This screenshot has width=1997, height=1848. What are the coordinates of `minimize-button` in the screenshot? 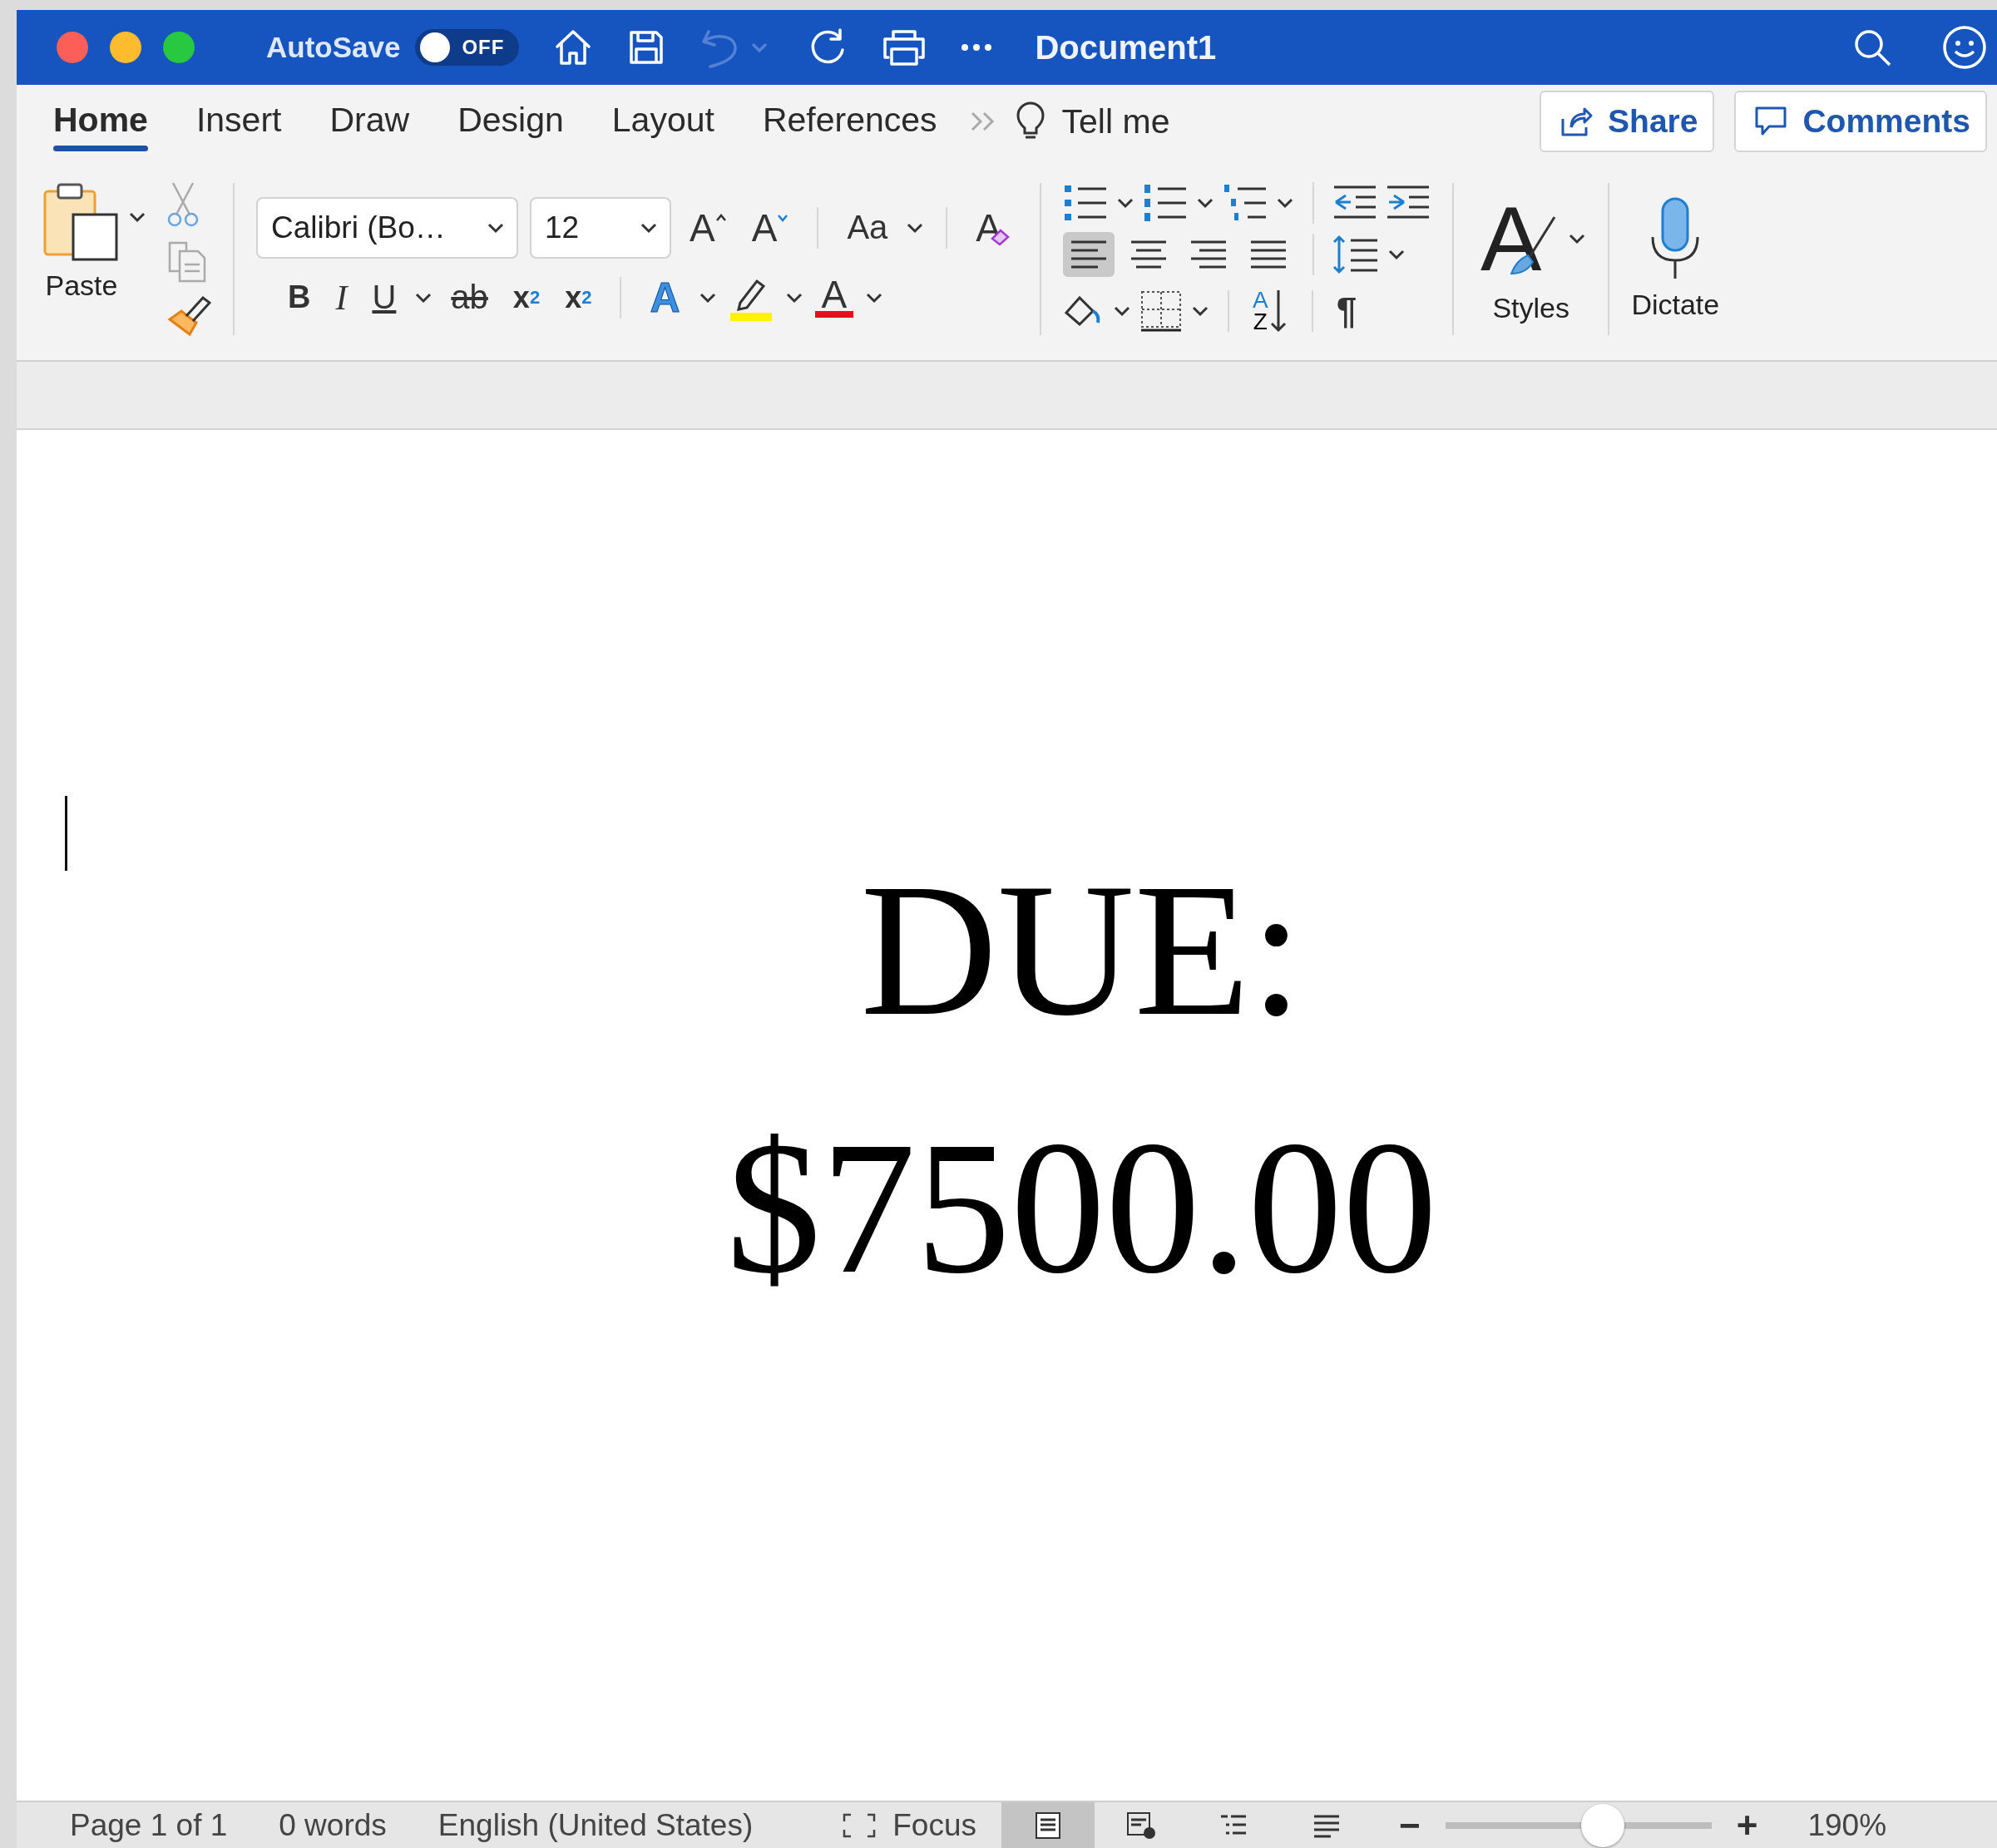 It's located at (125, 47).